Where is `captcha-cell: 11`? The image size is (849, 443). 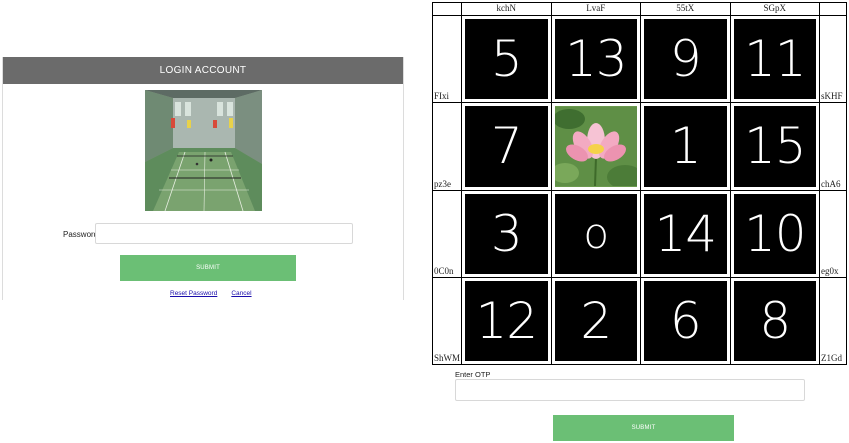
captcha-cell: 11 is located at coordinates (774, 59).